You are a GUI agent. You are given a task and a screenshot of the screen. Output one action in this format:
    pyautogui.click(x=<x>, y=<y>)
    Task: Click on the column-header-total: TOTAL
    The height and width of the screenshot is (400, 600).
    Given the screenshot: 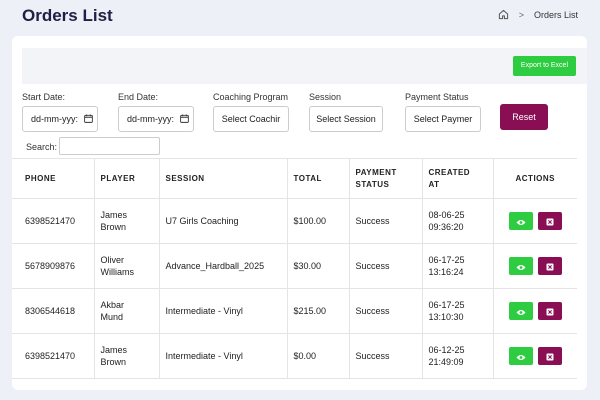 What is the action you would take?
    pyautogui.click(x=317, y=178)
    